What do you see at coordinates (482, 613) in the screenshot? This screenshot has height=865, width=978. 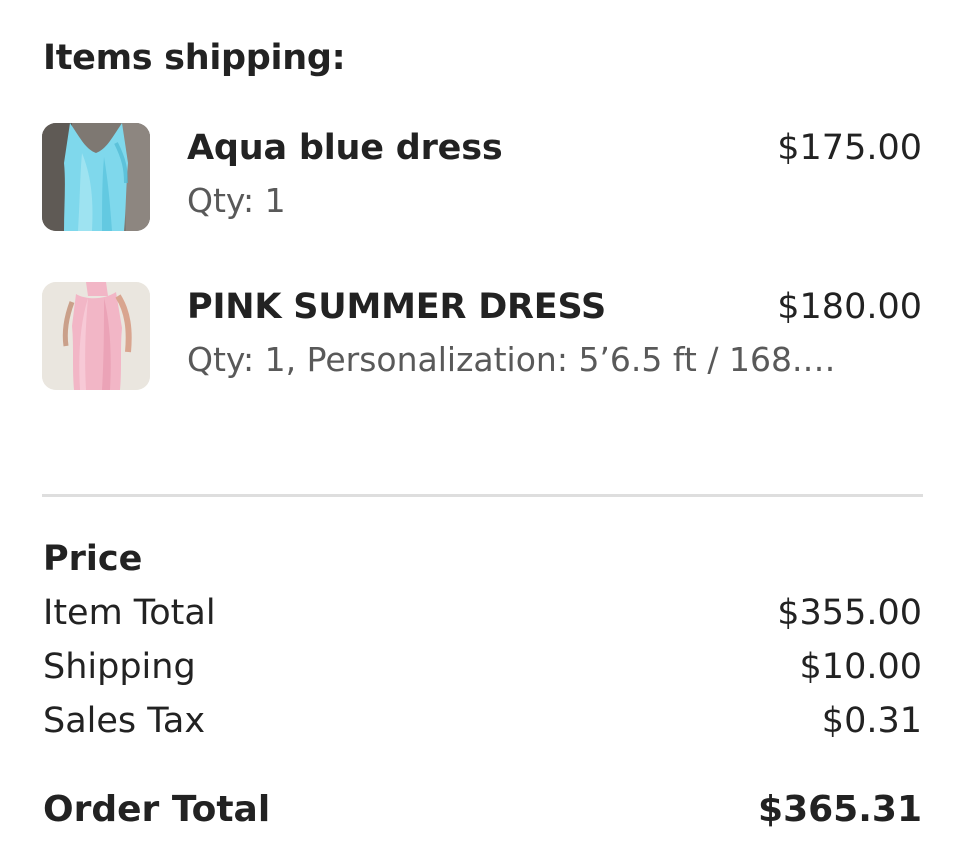 I see `item-total-row: Item Total $355.00` at bounding box center [482, 613].